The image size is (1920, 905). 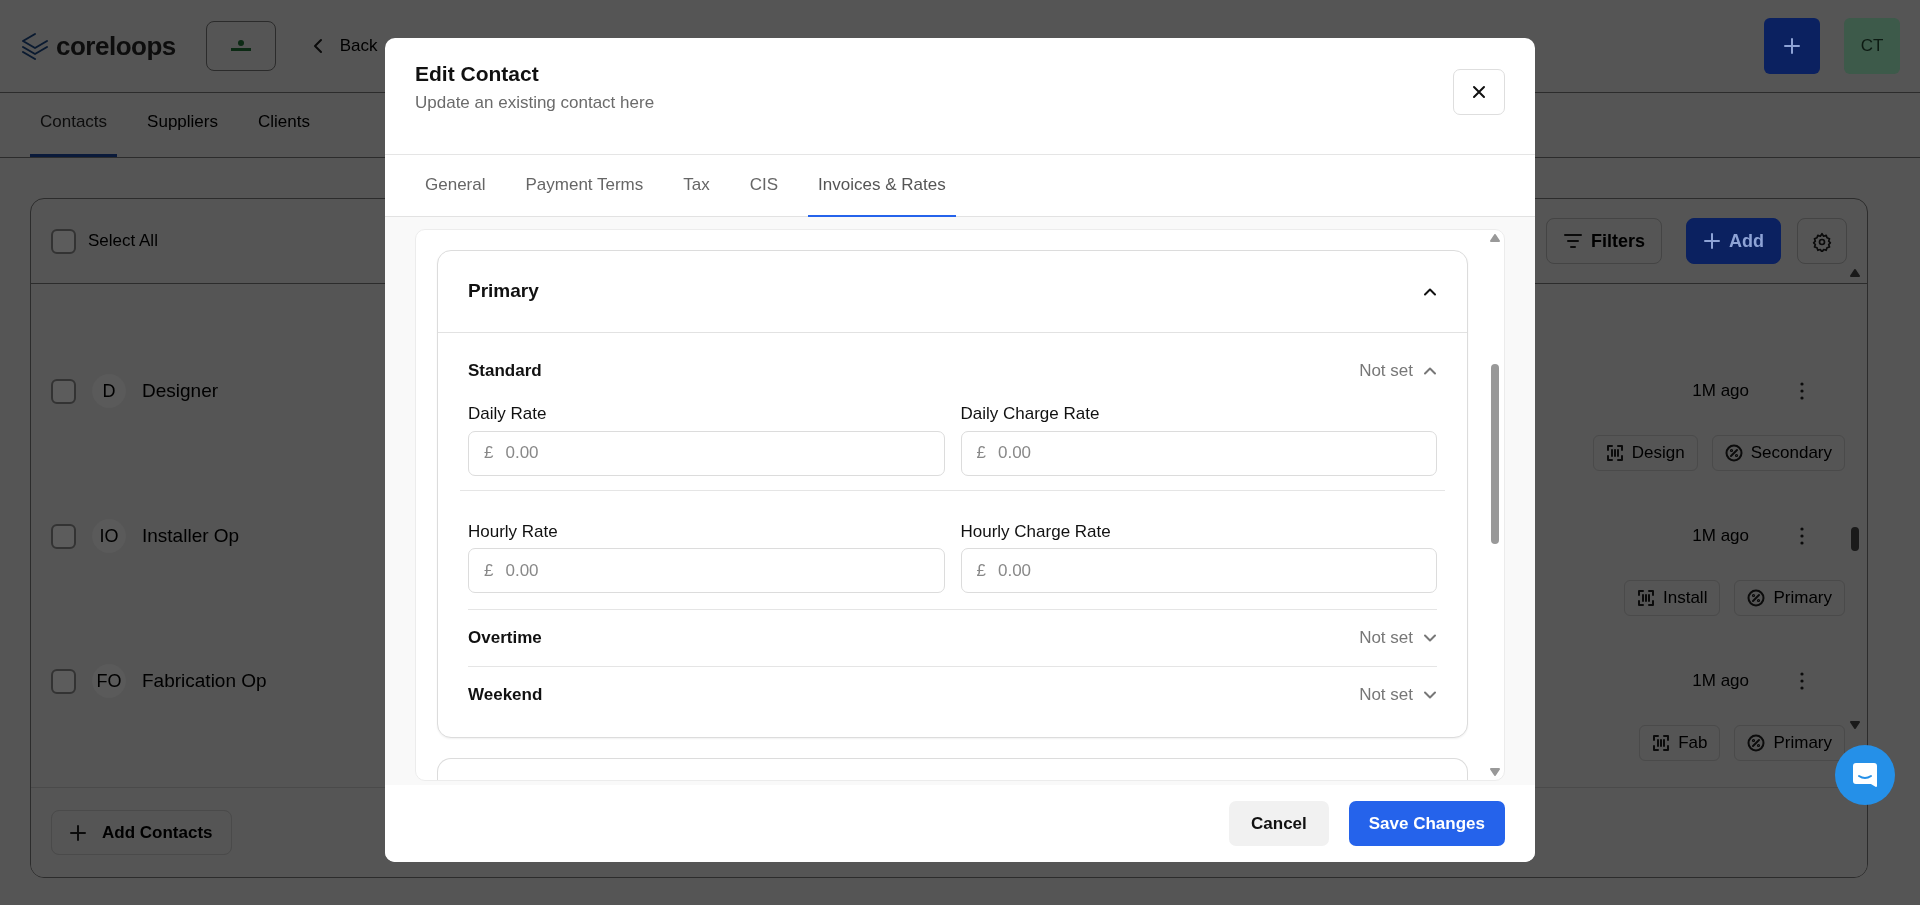 I want to click on close-button, so click(x=1479, y=92).